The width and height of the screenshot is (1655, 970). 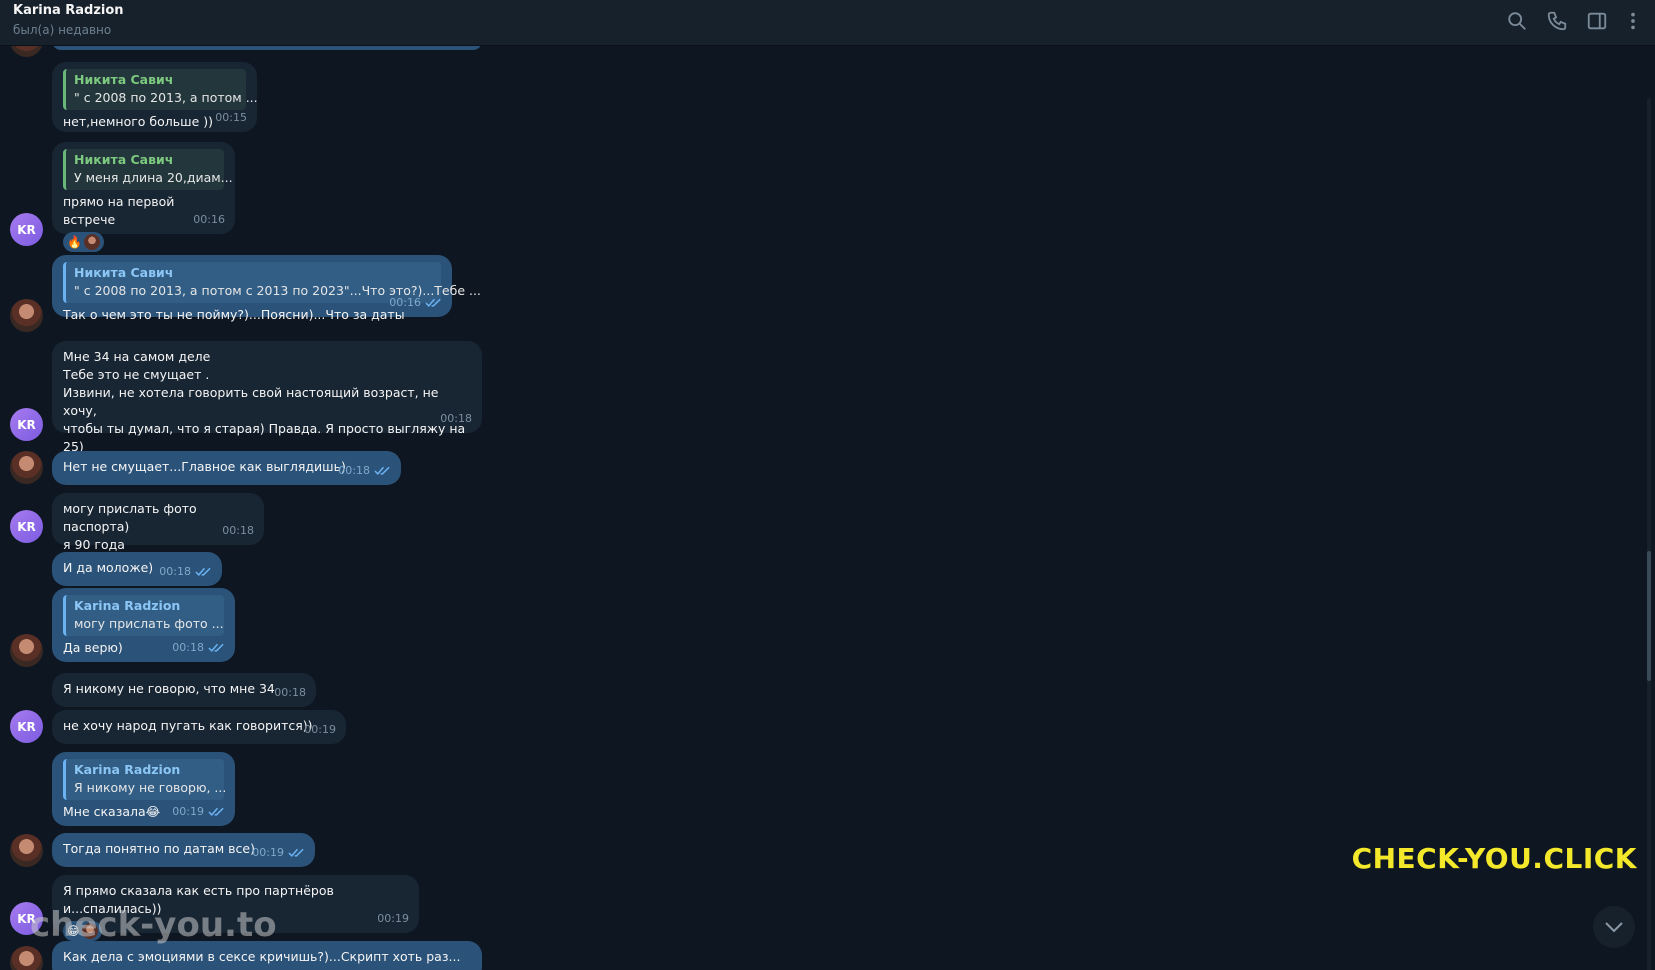 What do you see at coordinates (1517, 21) in the screenshot?
I see `search-icon` at bounding box center [1517, 21].